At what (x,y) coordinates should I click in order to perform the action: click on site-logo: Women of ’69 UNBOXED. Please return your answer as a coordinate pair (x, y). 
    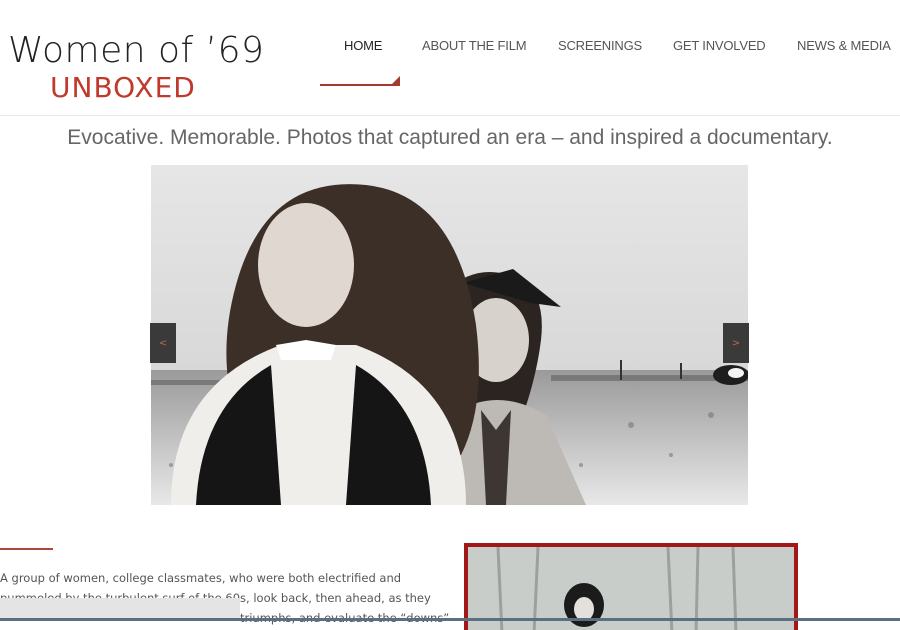
    Looking at the image, I should click on (136, 67).